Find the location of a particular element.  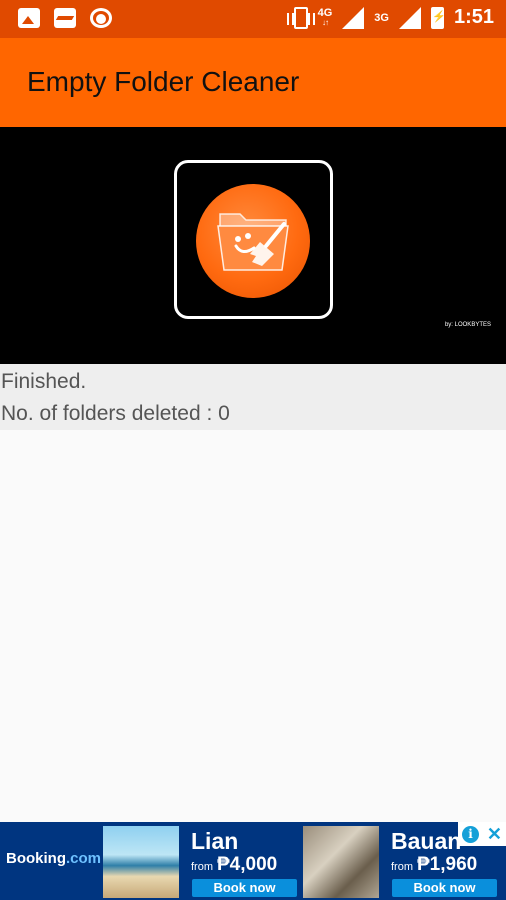

booking-logo-suffix: .com is located at coordinates (84, 858).